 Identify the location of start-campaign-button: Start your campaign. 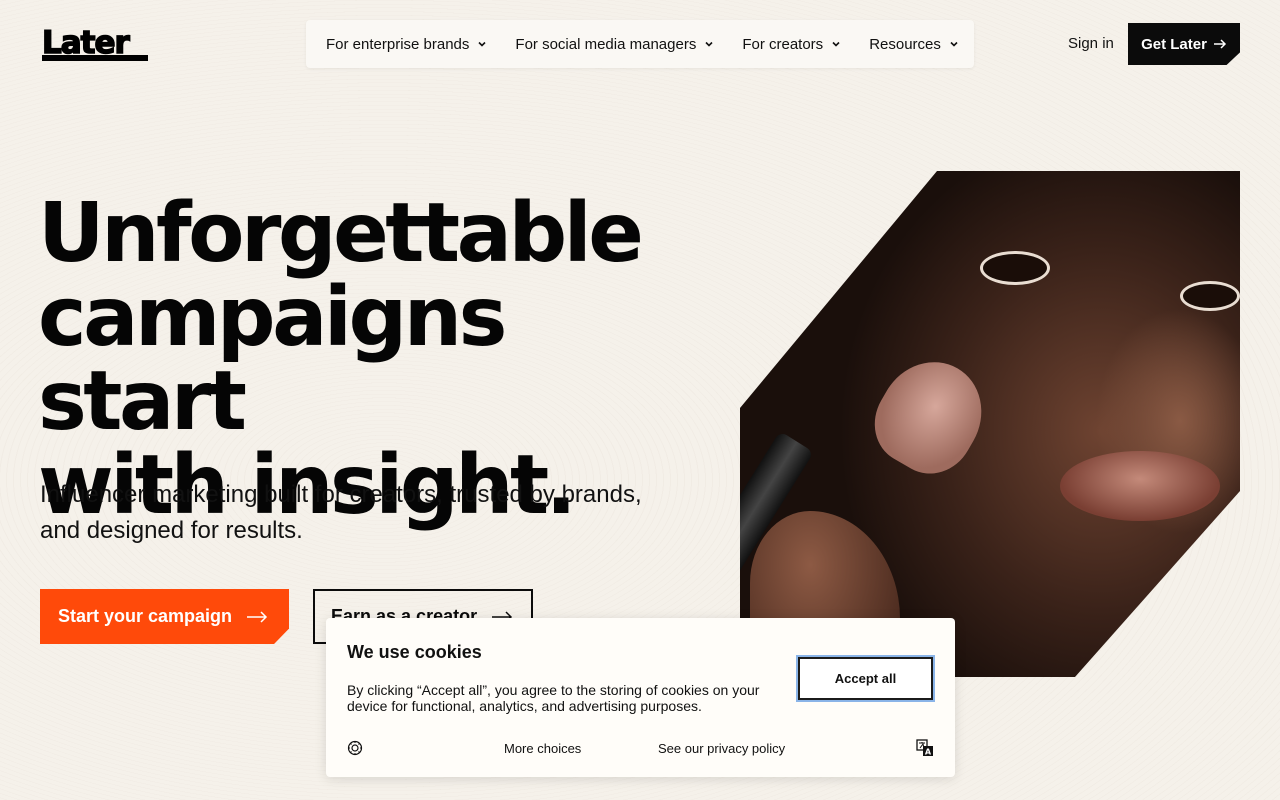
(164, 616).